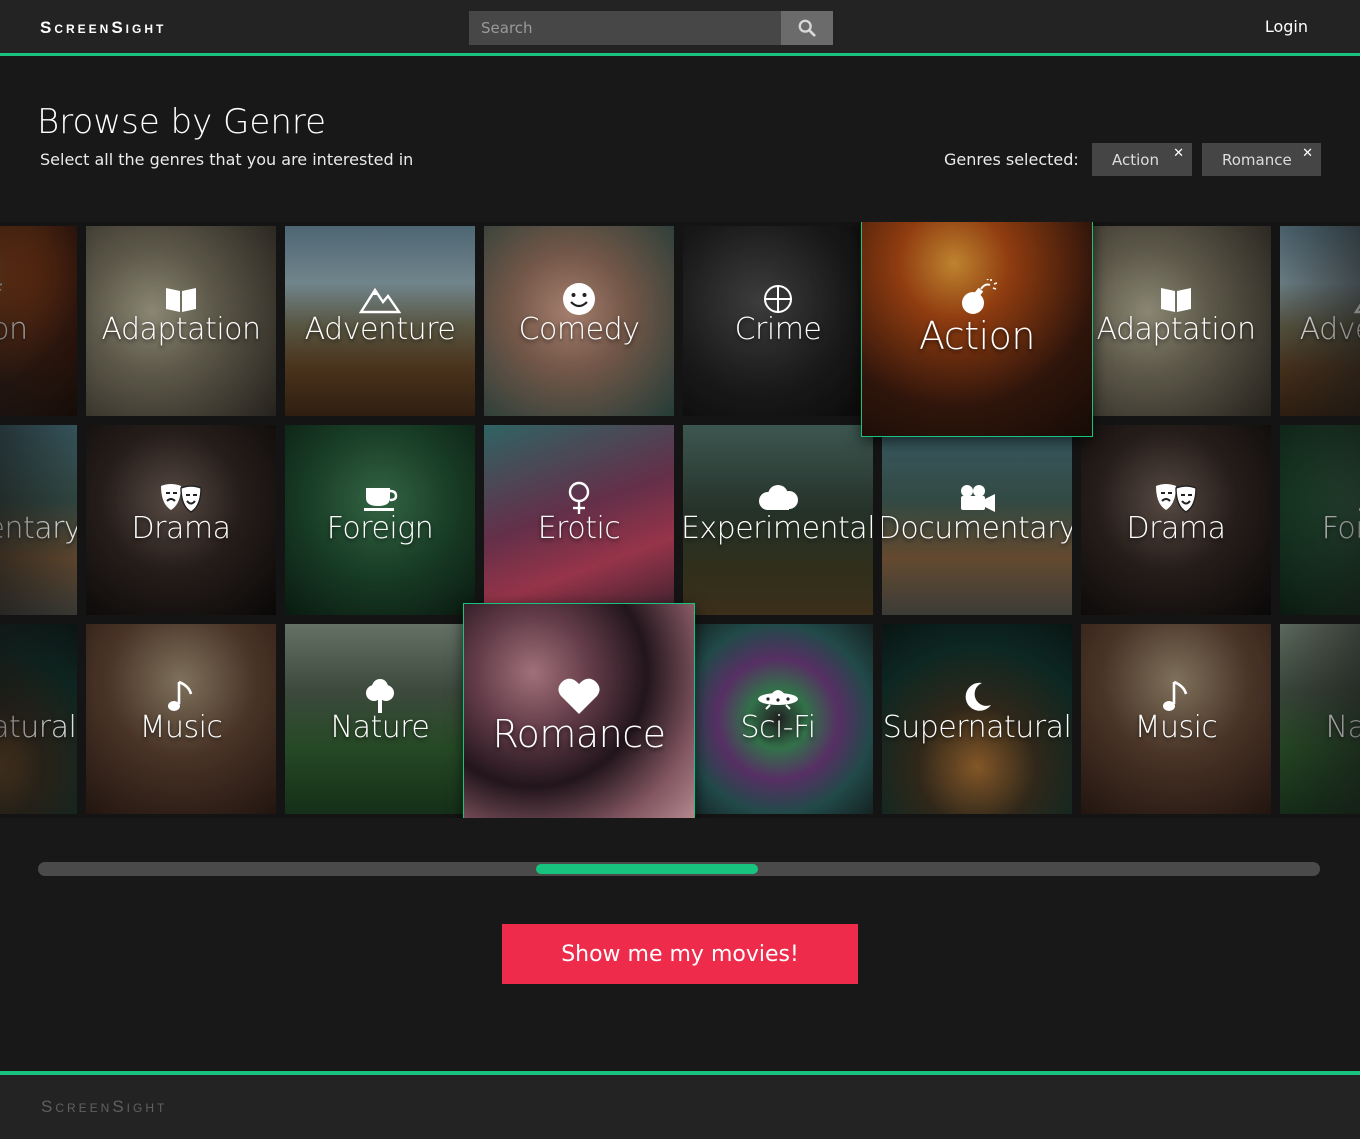 This screenshot has width=1360, height=1139. What do you see at coordinates (1257, 159) in the screenshot?
I see `chip-label: Romance` at bounding box center [1257, 159].